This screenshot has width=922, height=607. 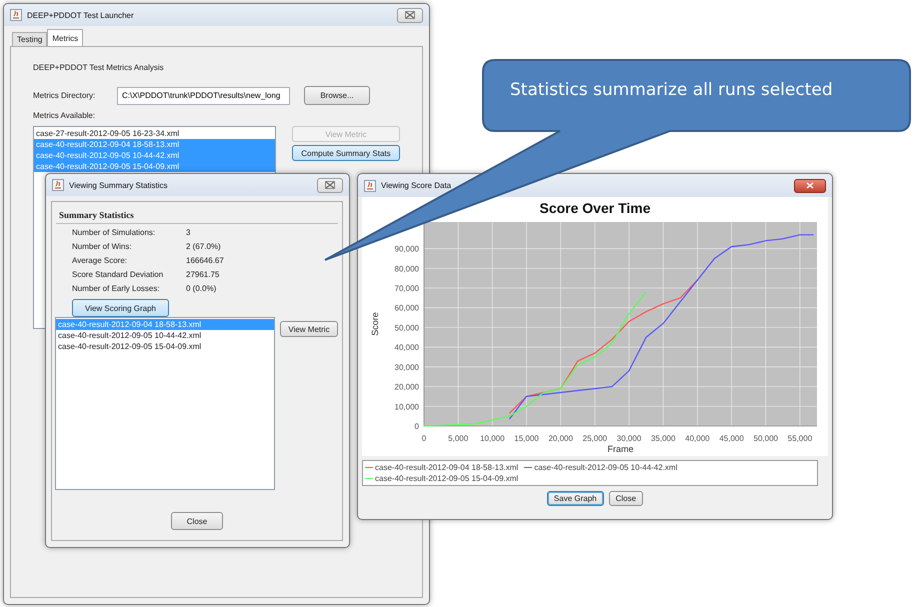 I want to click on section-heading: Summary Statistics, so click(x=197, y=217).